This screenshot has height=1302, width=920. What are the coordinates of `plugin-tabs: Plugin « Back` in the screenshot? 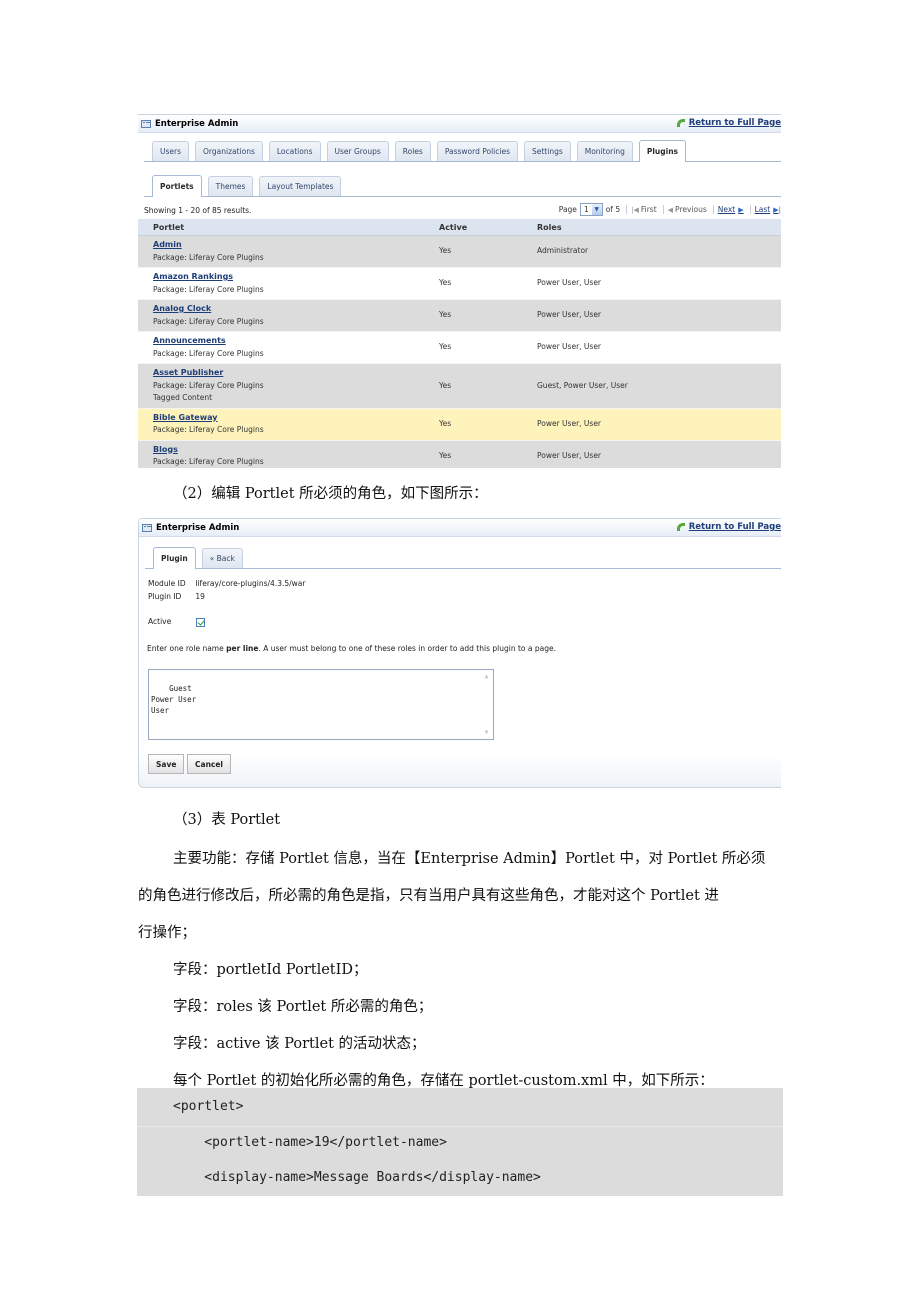 It's located at (463, 556).